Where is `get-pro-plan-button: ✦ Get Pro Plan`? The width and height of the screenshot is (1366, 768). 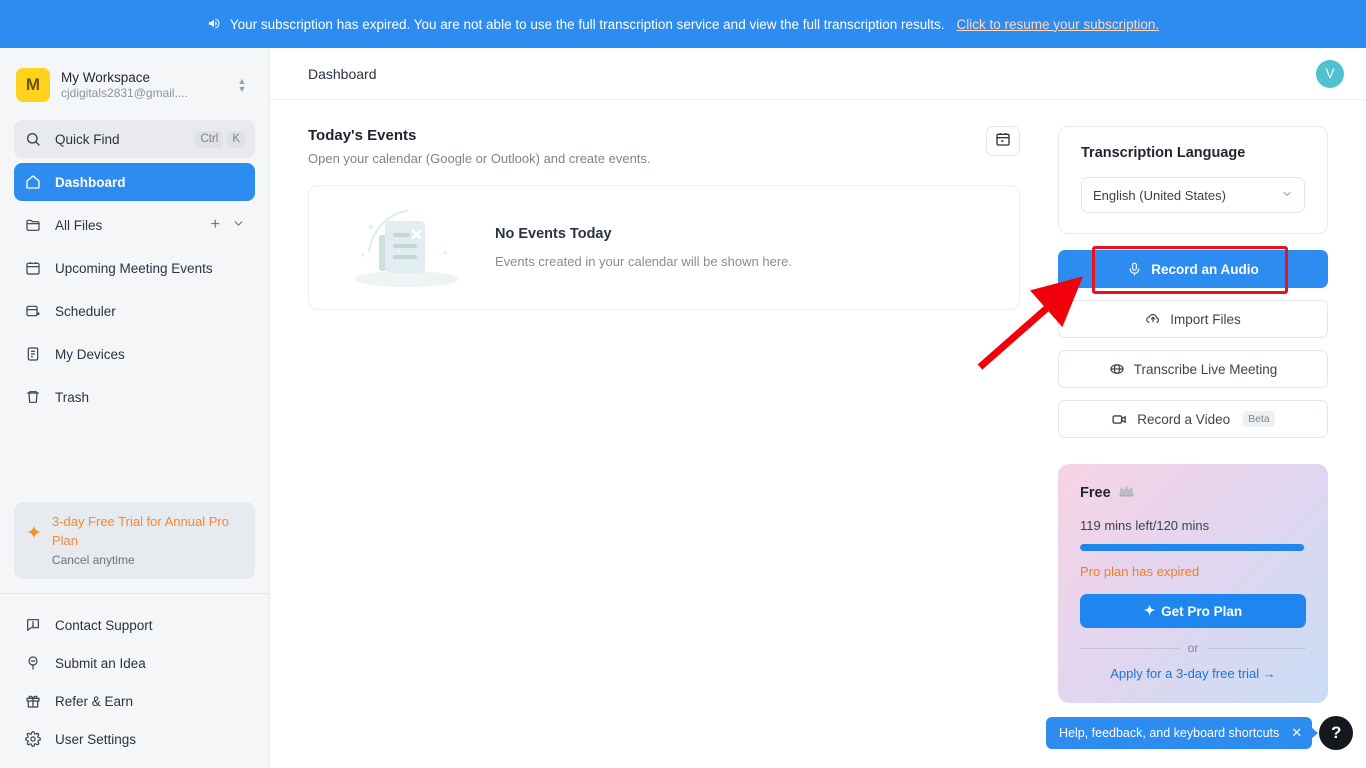
get-pro-plan-button: ✦ Get Pro Plan is located at coordinates (1193, 611).